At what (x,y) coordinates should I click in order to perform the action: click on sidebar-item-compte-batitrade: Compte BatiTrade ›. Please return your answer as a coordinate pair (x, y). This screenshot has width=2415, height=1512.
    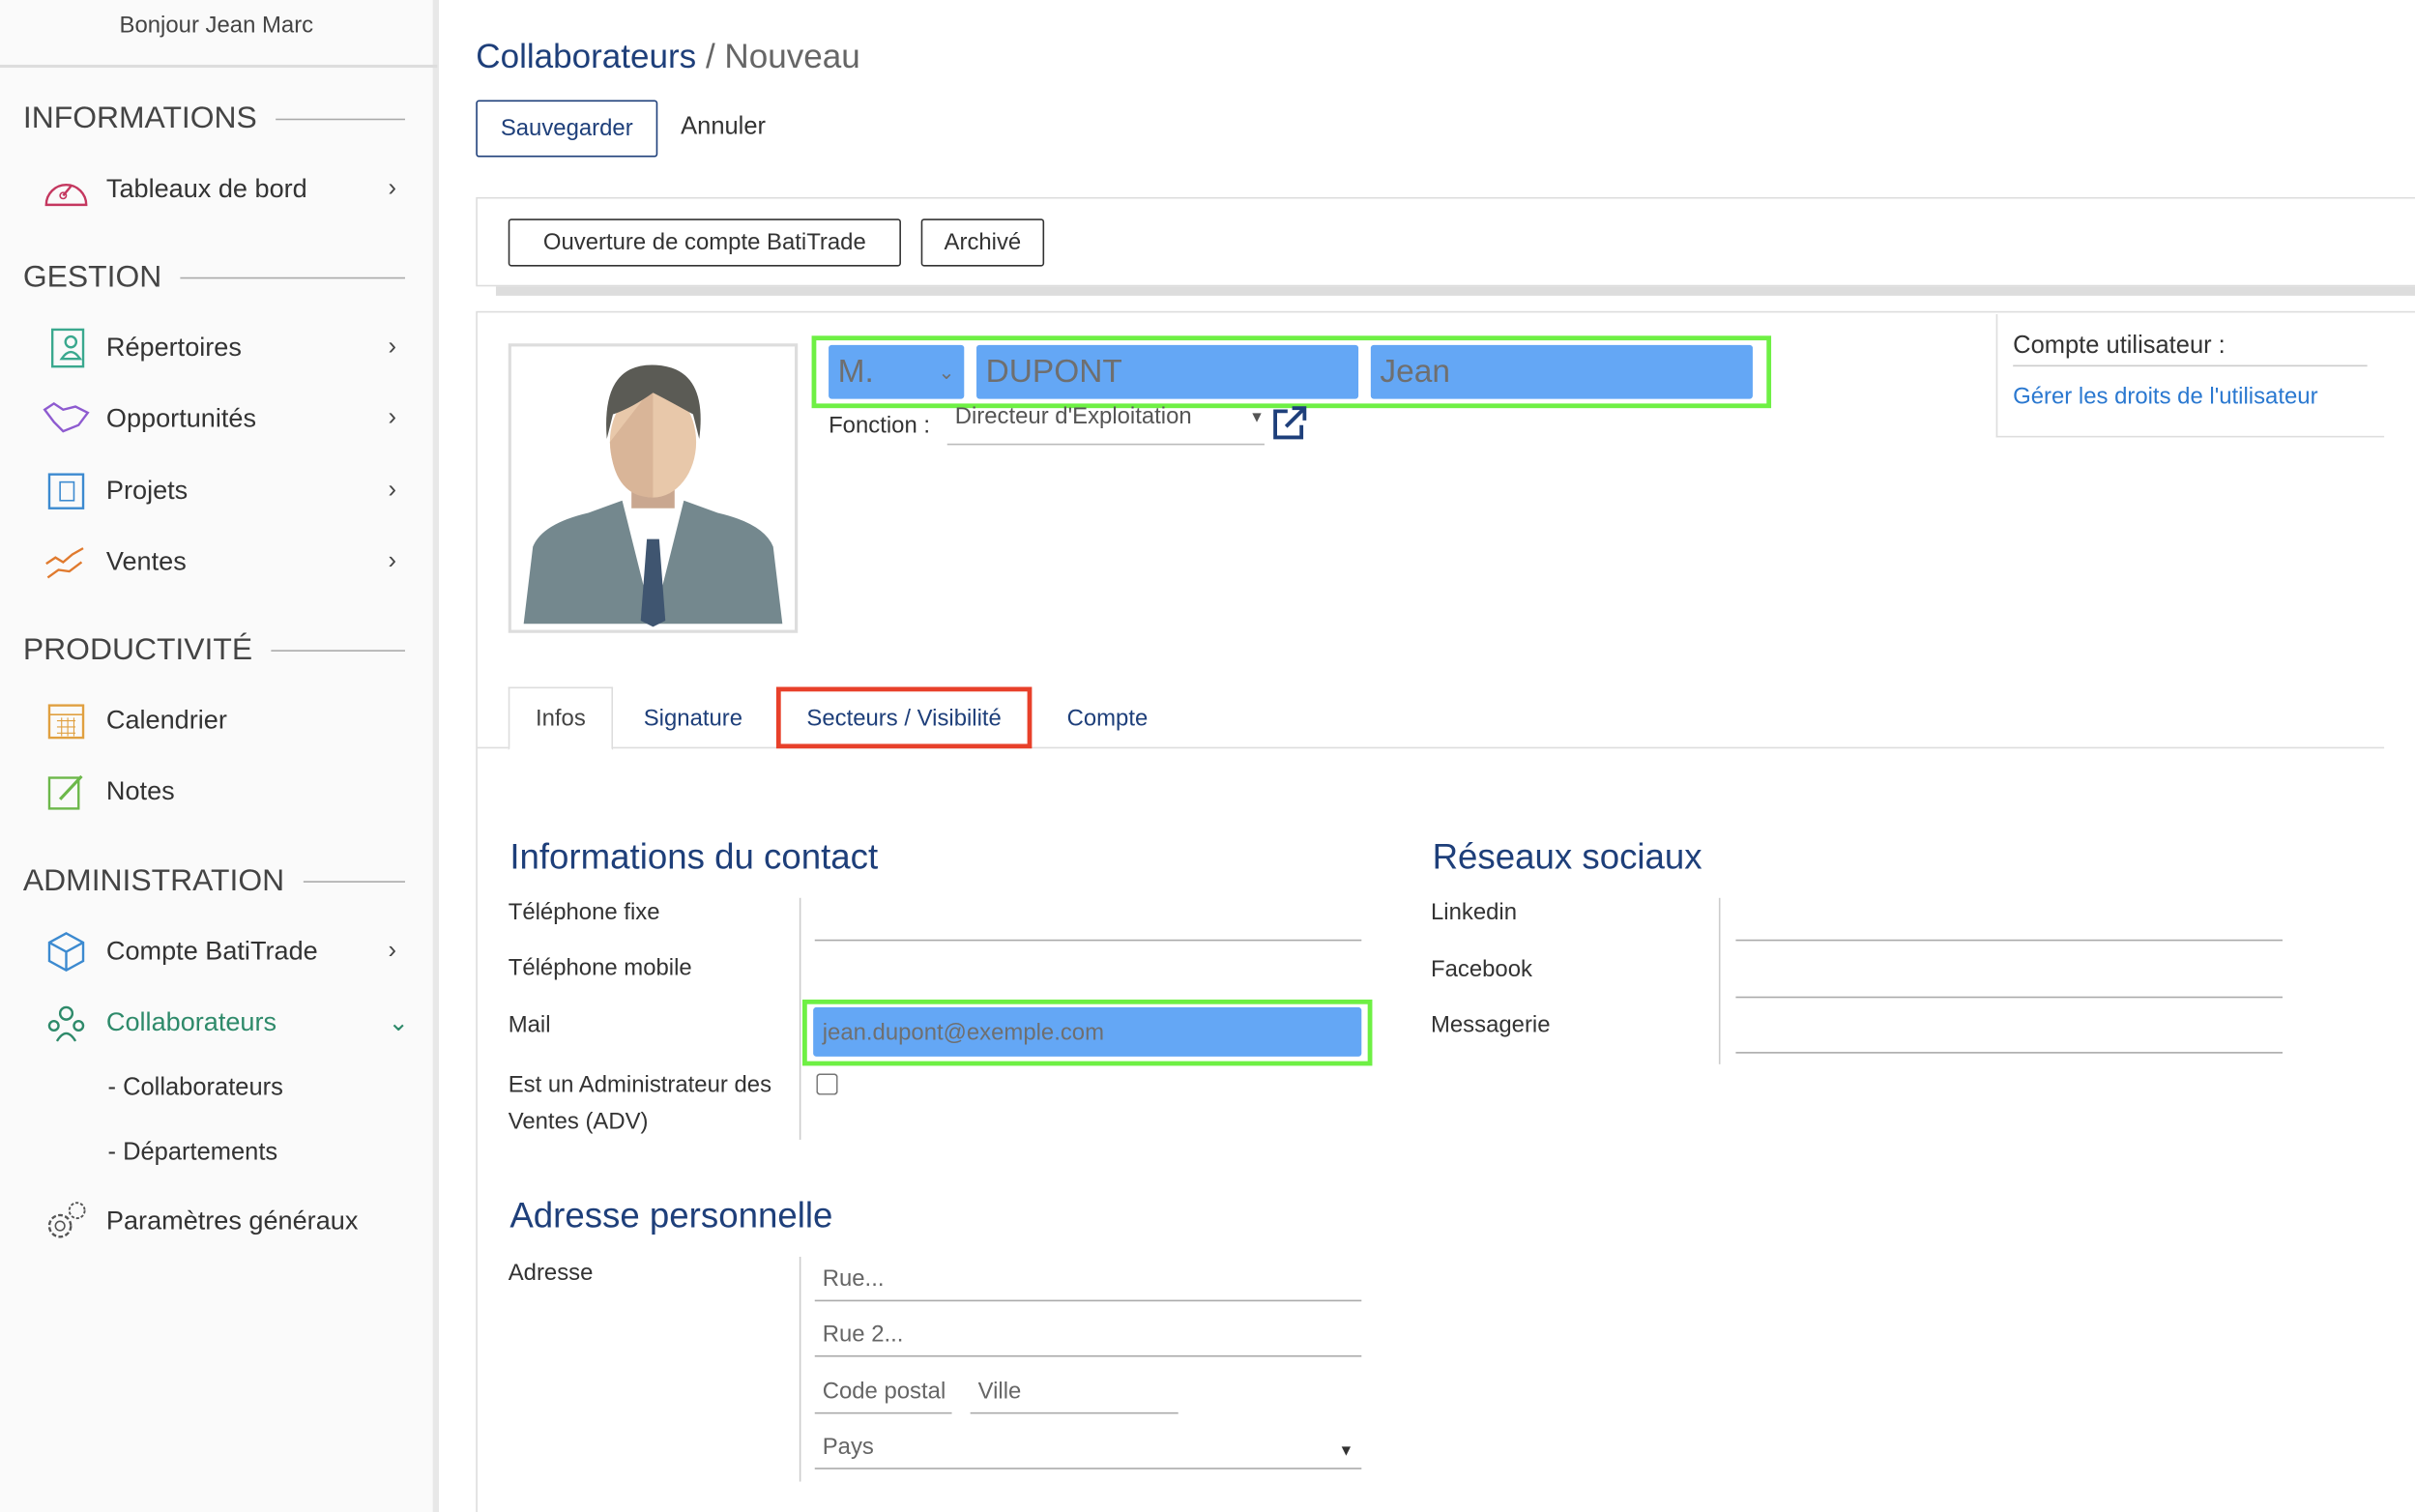
    Looking at the image, I should click on (224, 951).